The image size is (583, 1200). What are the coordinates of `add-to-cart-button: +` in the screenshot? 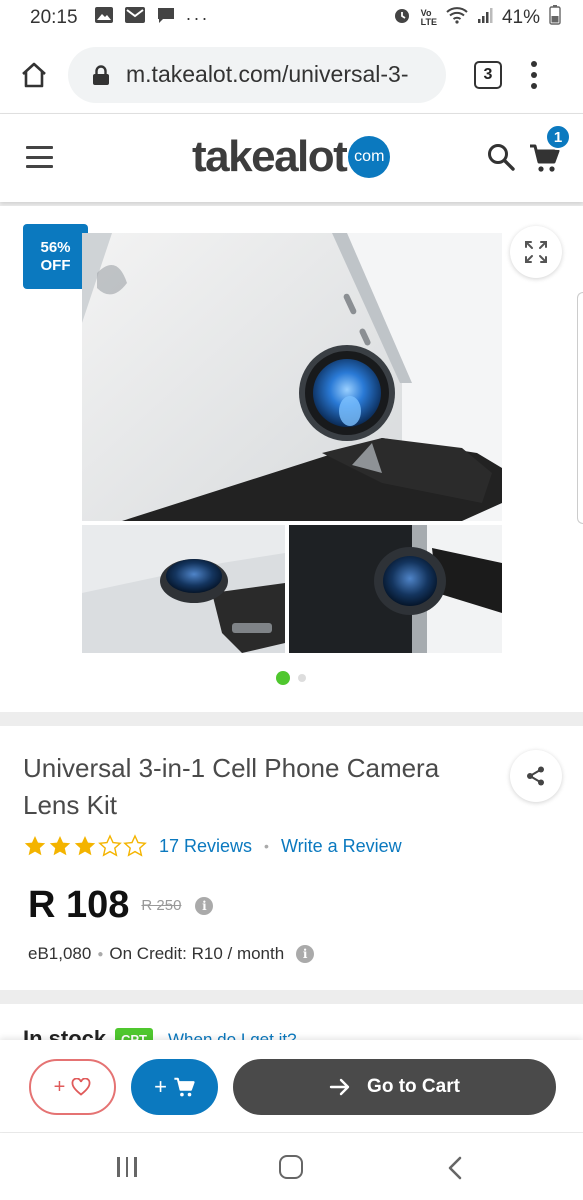 It's located at (174, 1087).